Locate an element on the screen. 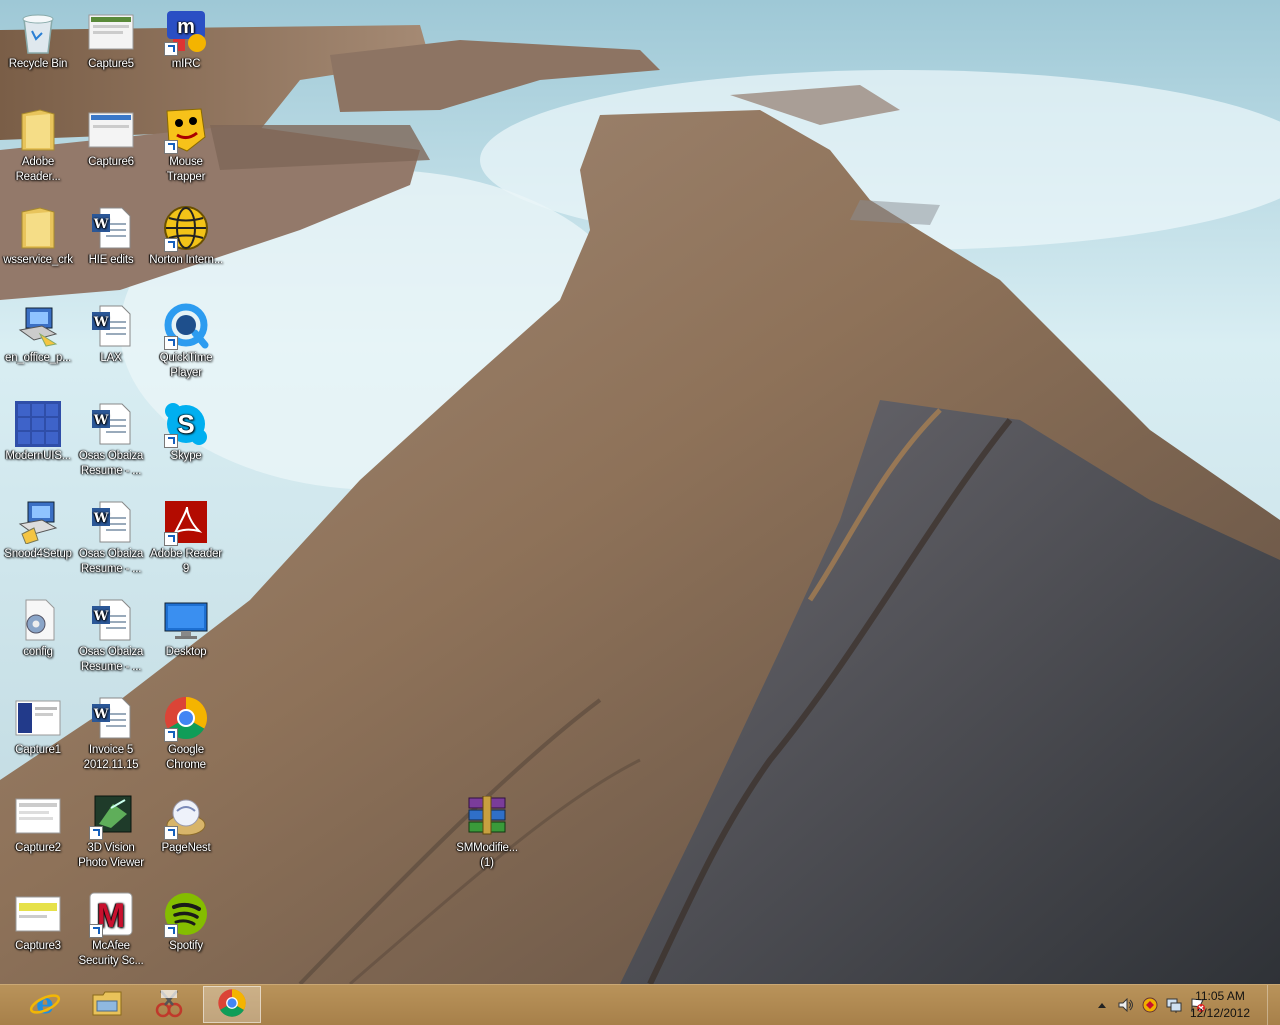 The width and height of the screenshot is (1280, 1025). mcafee-shield-icon is located at coordinates (1150, 1005).